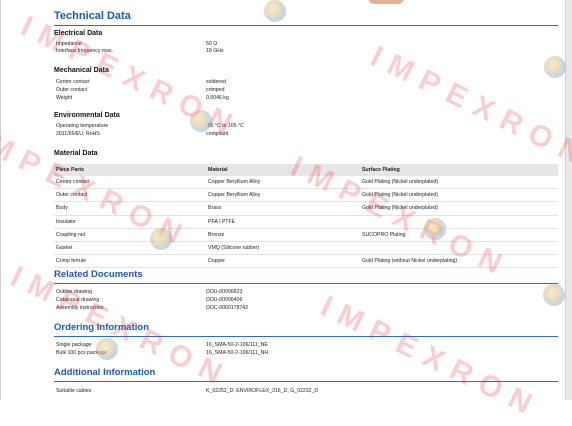 This screenshot has height=426, width=572. I want to click on environmental-heading: Environmental Data, so click(87, 115).